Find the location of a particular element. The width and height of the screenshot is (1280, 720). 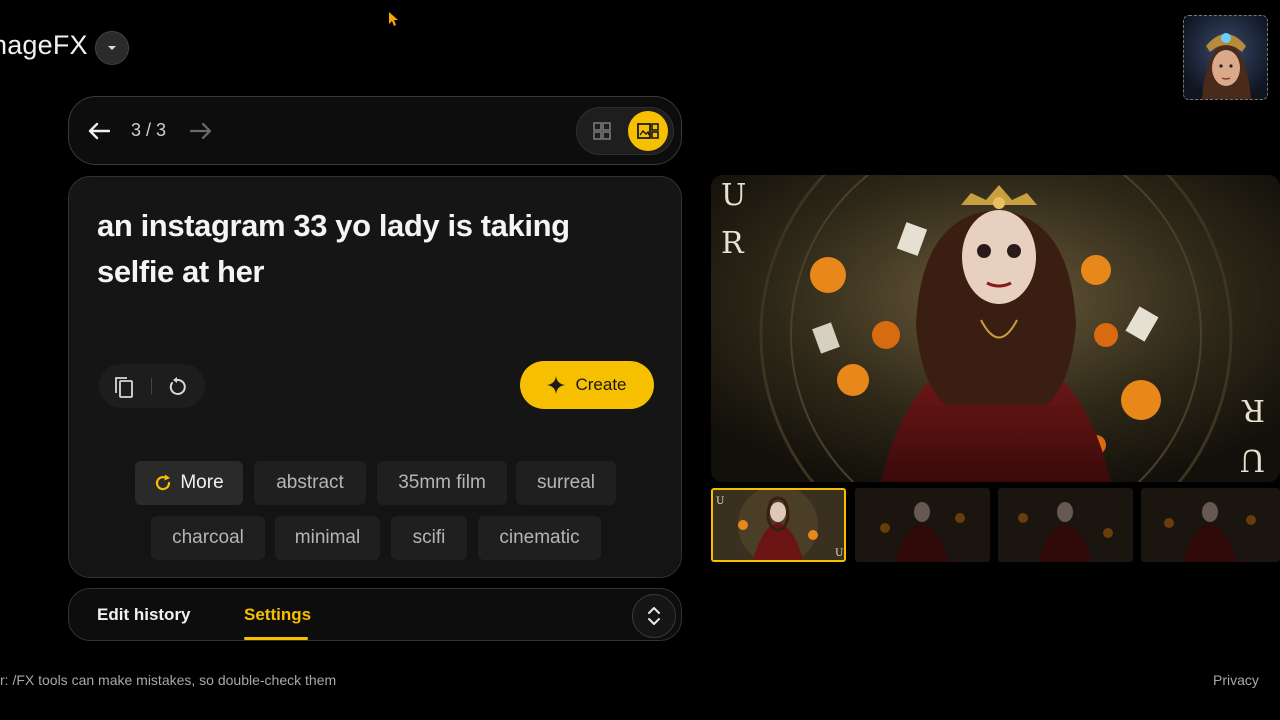

chip-abstract: abstract is located at coordinates (310, 483).